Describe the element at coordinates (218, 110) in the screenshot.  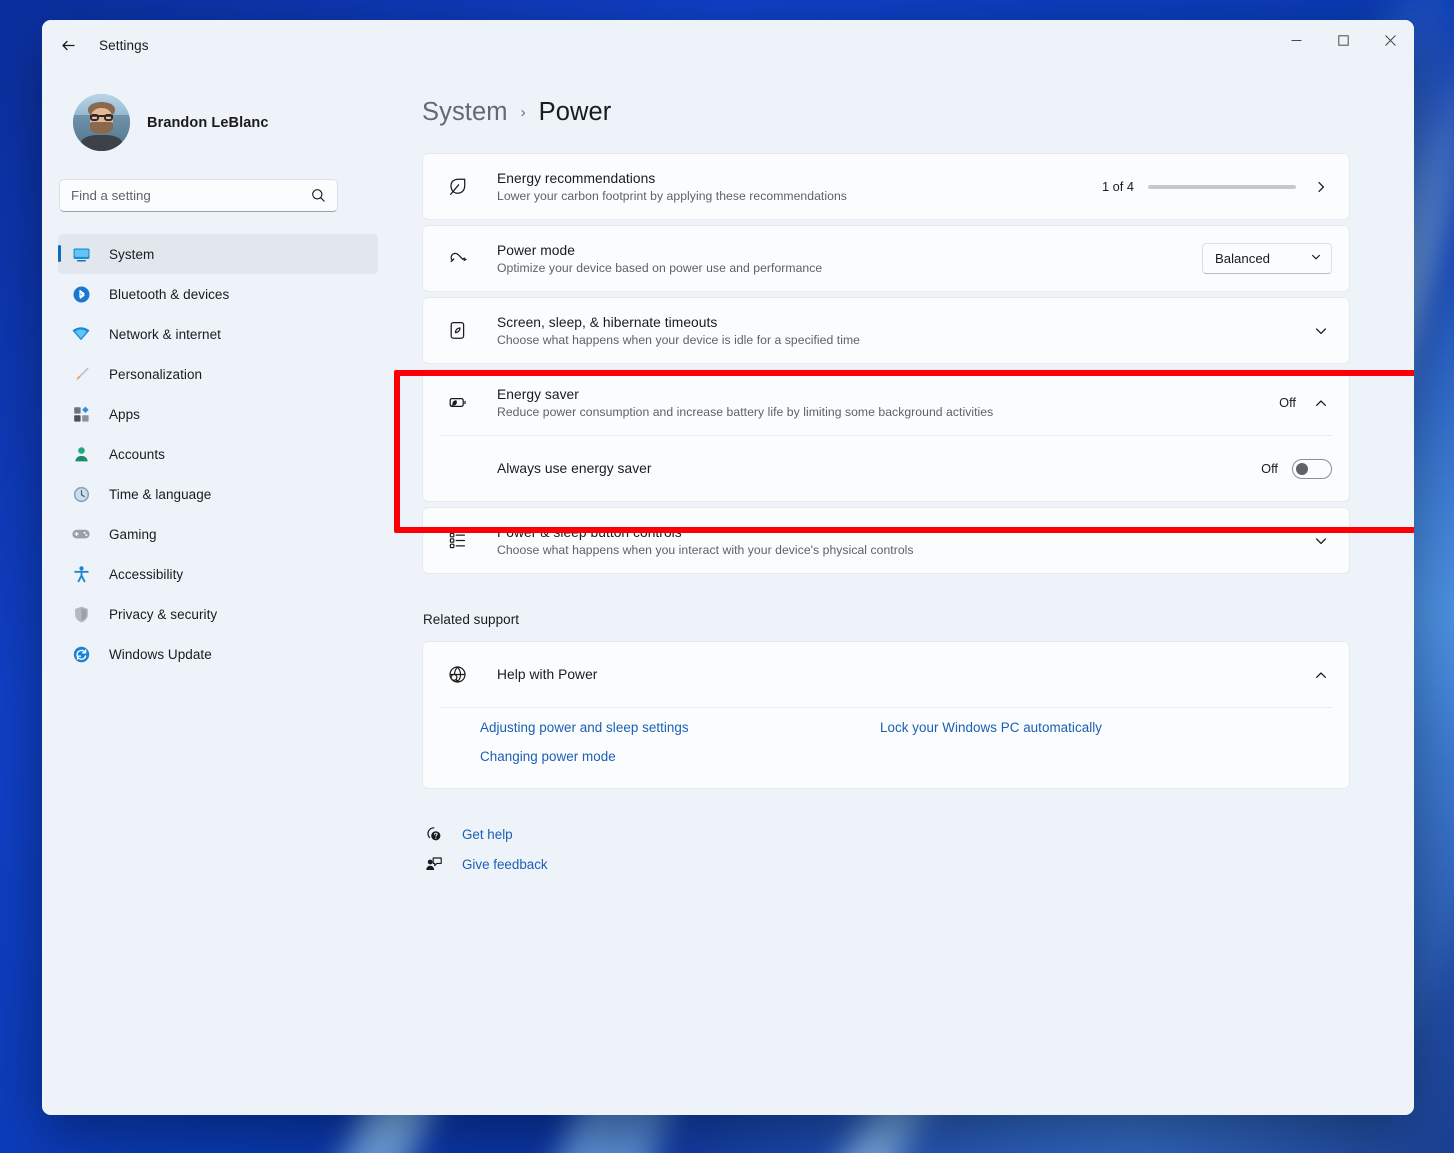
I see `profile-section: Brandon LeBlanc` at that location.